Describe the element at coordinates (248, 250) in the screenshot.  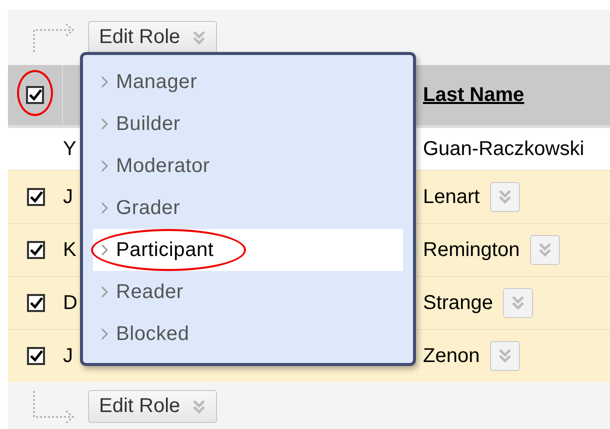
I see `menu-item: Participant` at that location.